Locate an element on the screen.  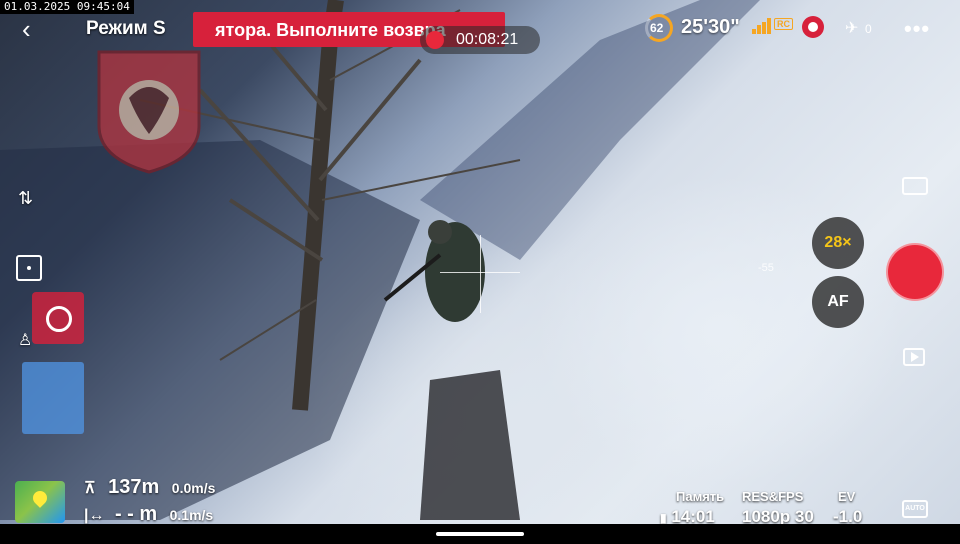
satellite-icon: ✈ is located at coordinates (851, 28).